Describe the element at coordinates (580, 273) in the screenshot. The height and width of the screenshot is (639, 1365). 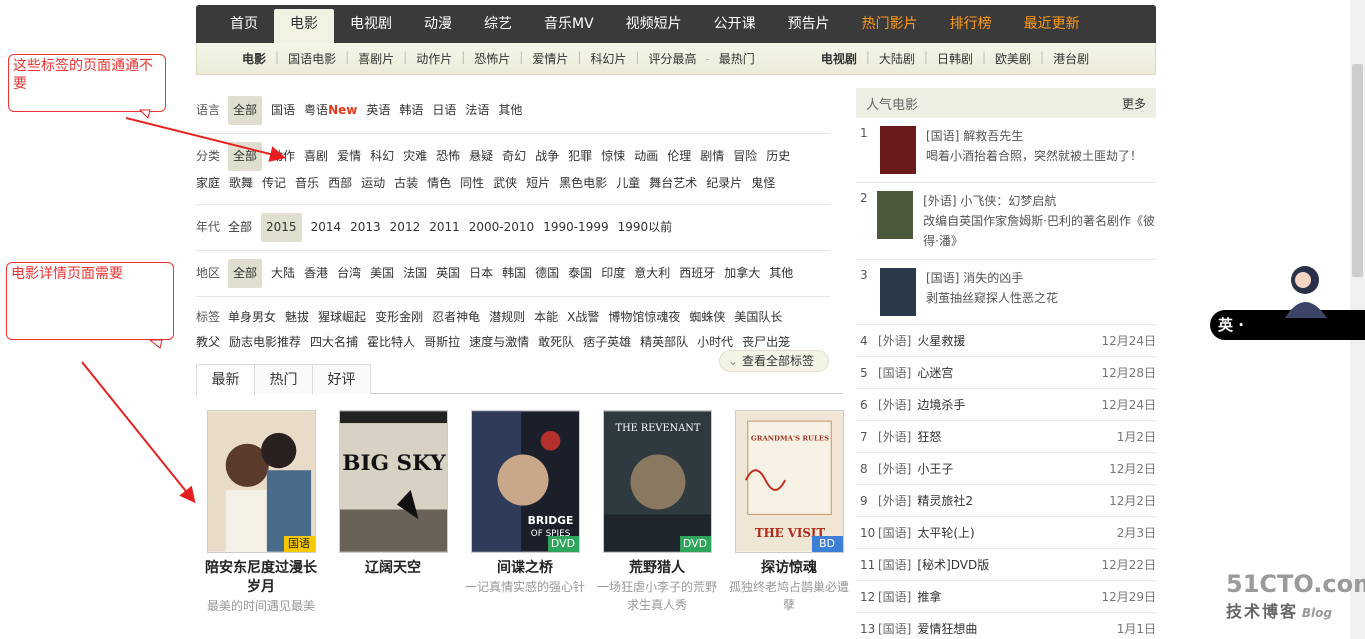
I see `filter-option: 泰国` at that location.